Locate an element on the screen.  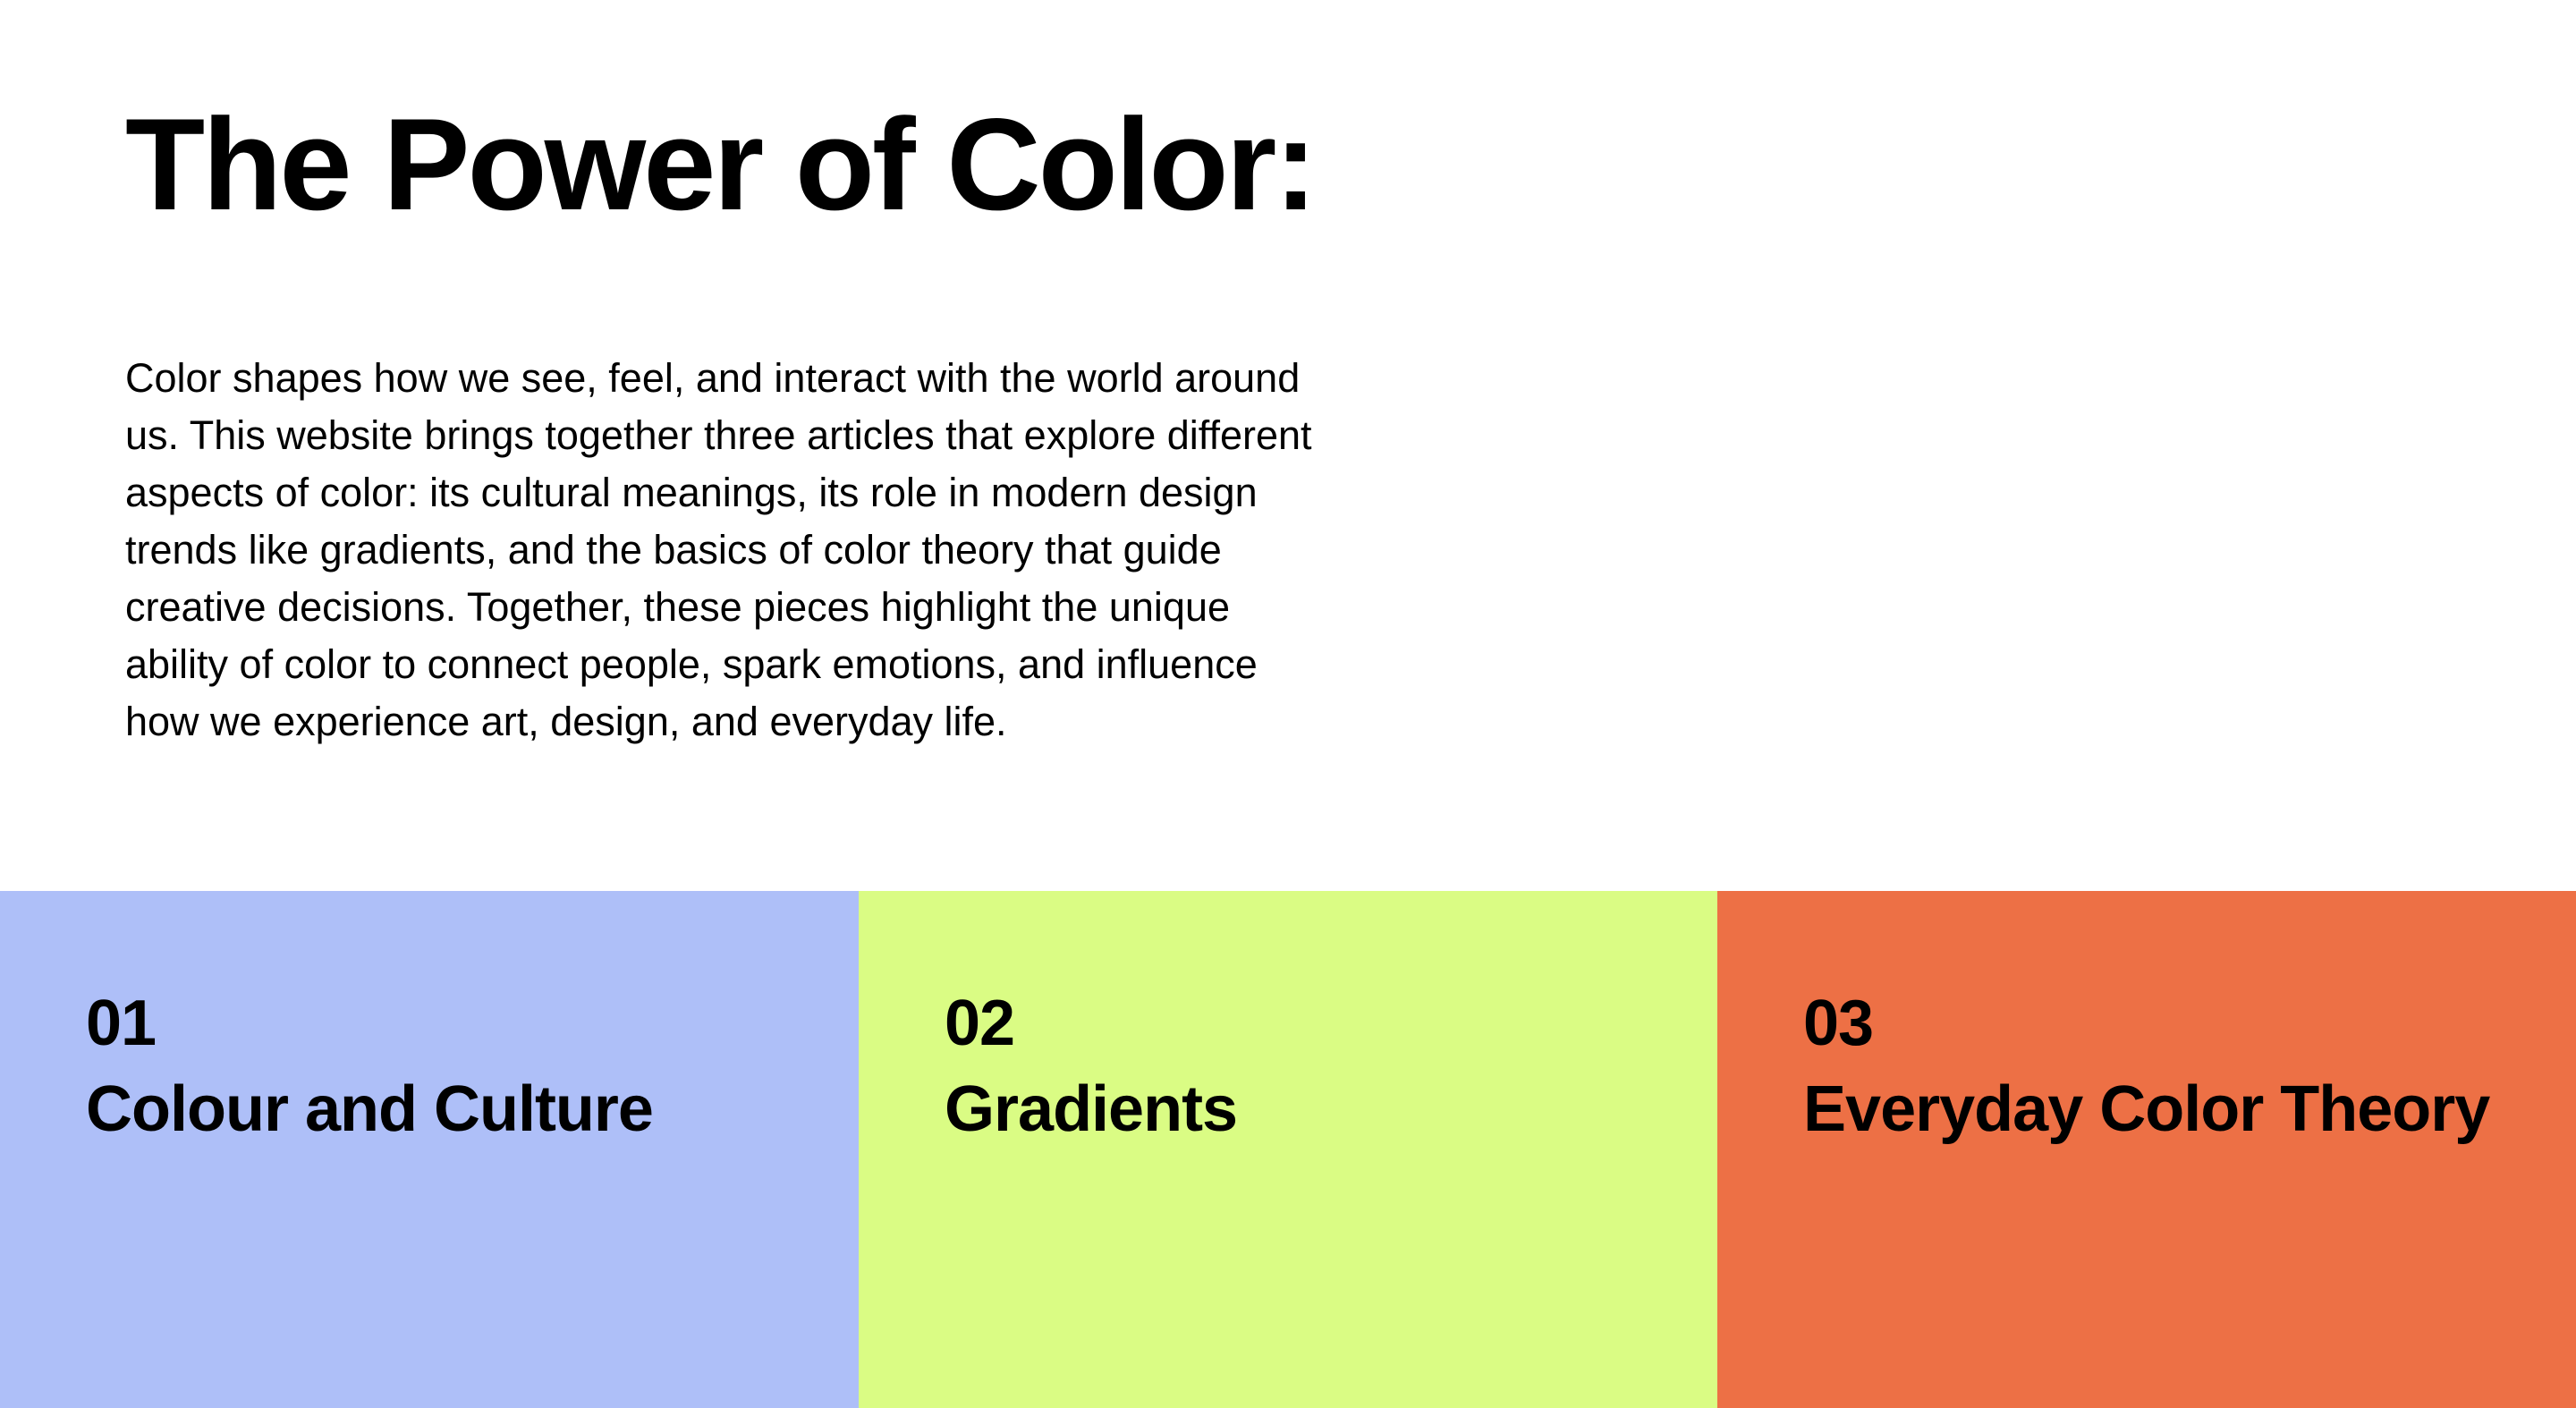
page-title: The Power of Color: is located at coordinates (721, 164).